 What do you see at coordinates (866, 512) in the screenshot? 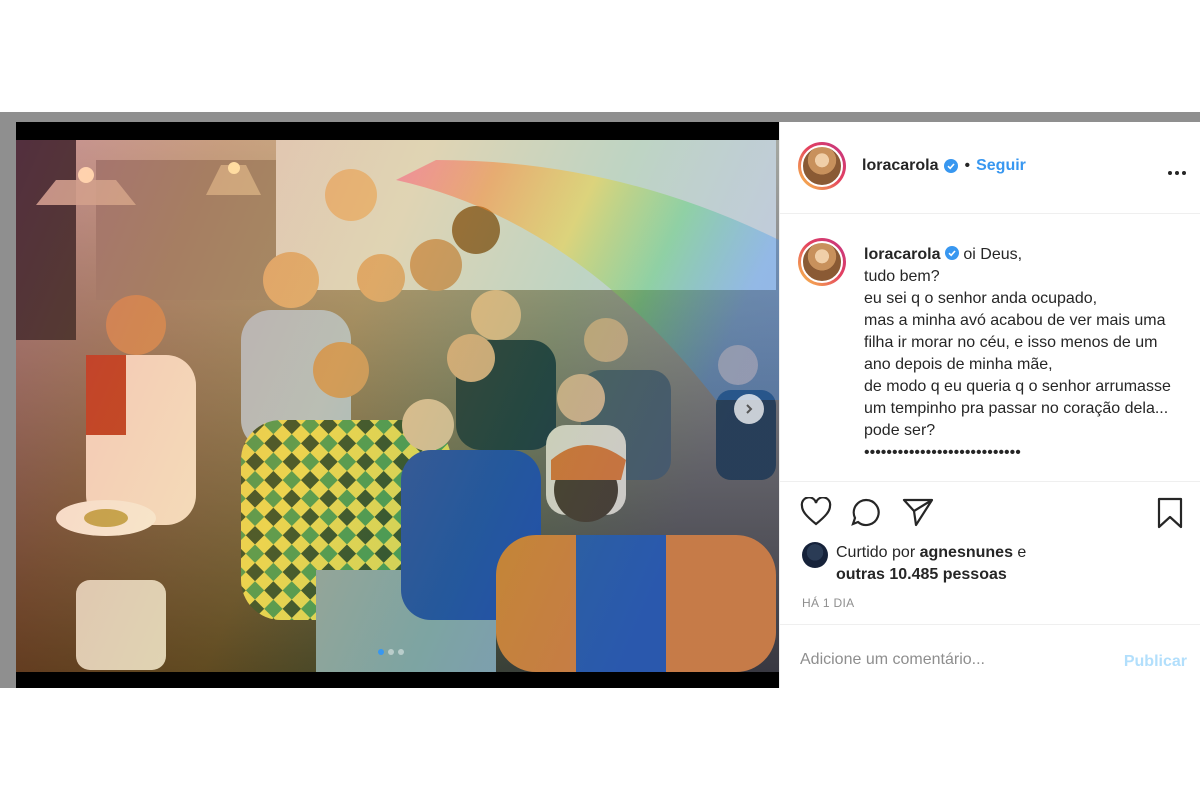
I see `comment-bubble-icon` at bounding box center [866, 512].